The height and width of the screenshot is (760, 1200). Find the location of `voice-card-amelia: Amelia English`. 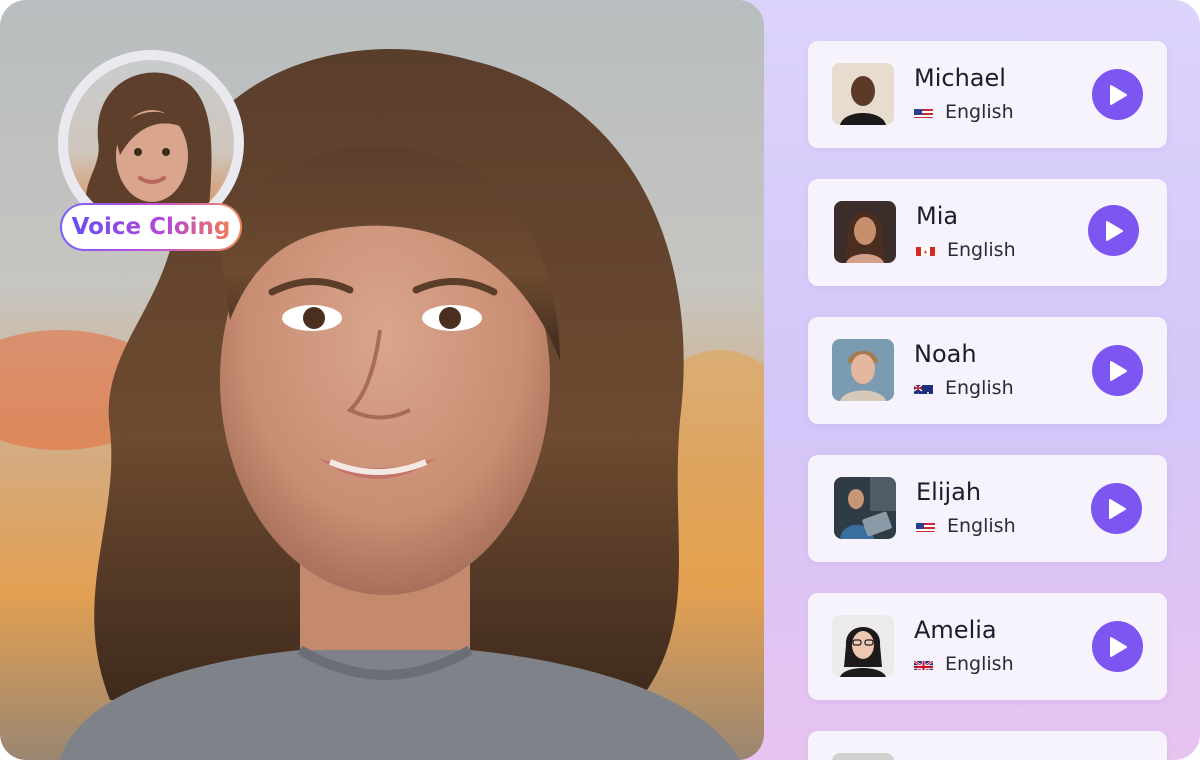

voice-card-amelia: Amelia English is located at coordinates (987, 646).